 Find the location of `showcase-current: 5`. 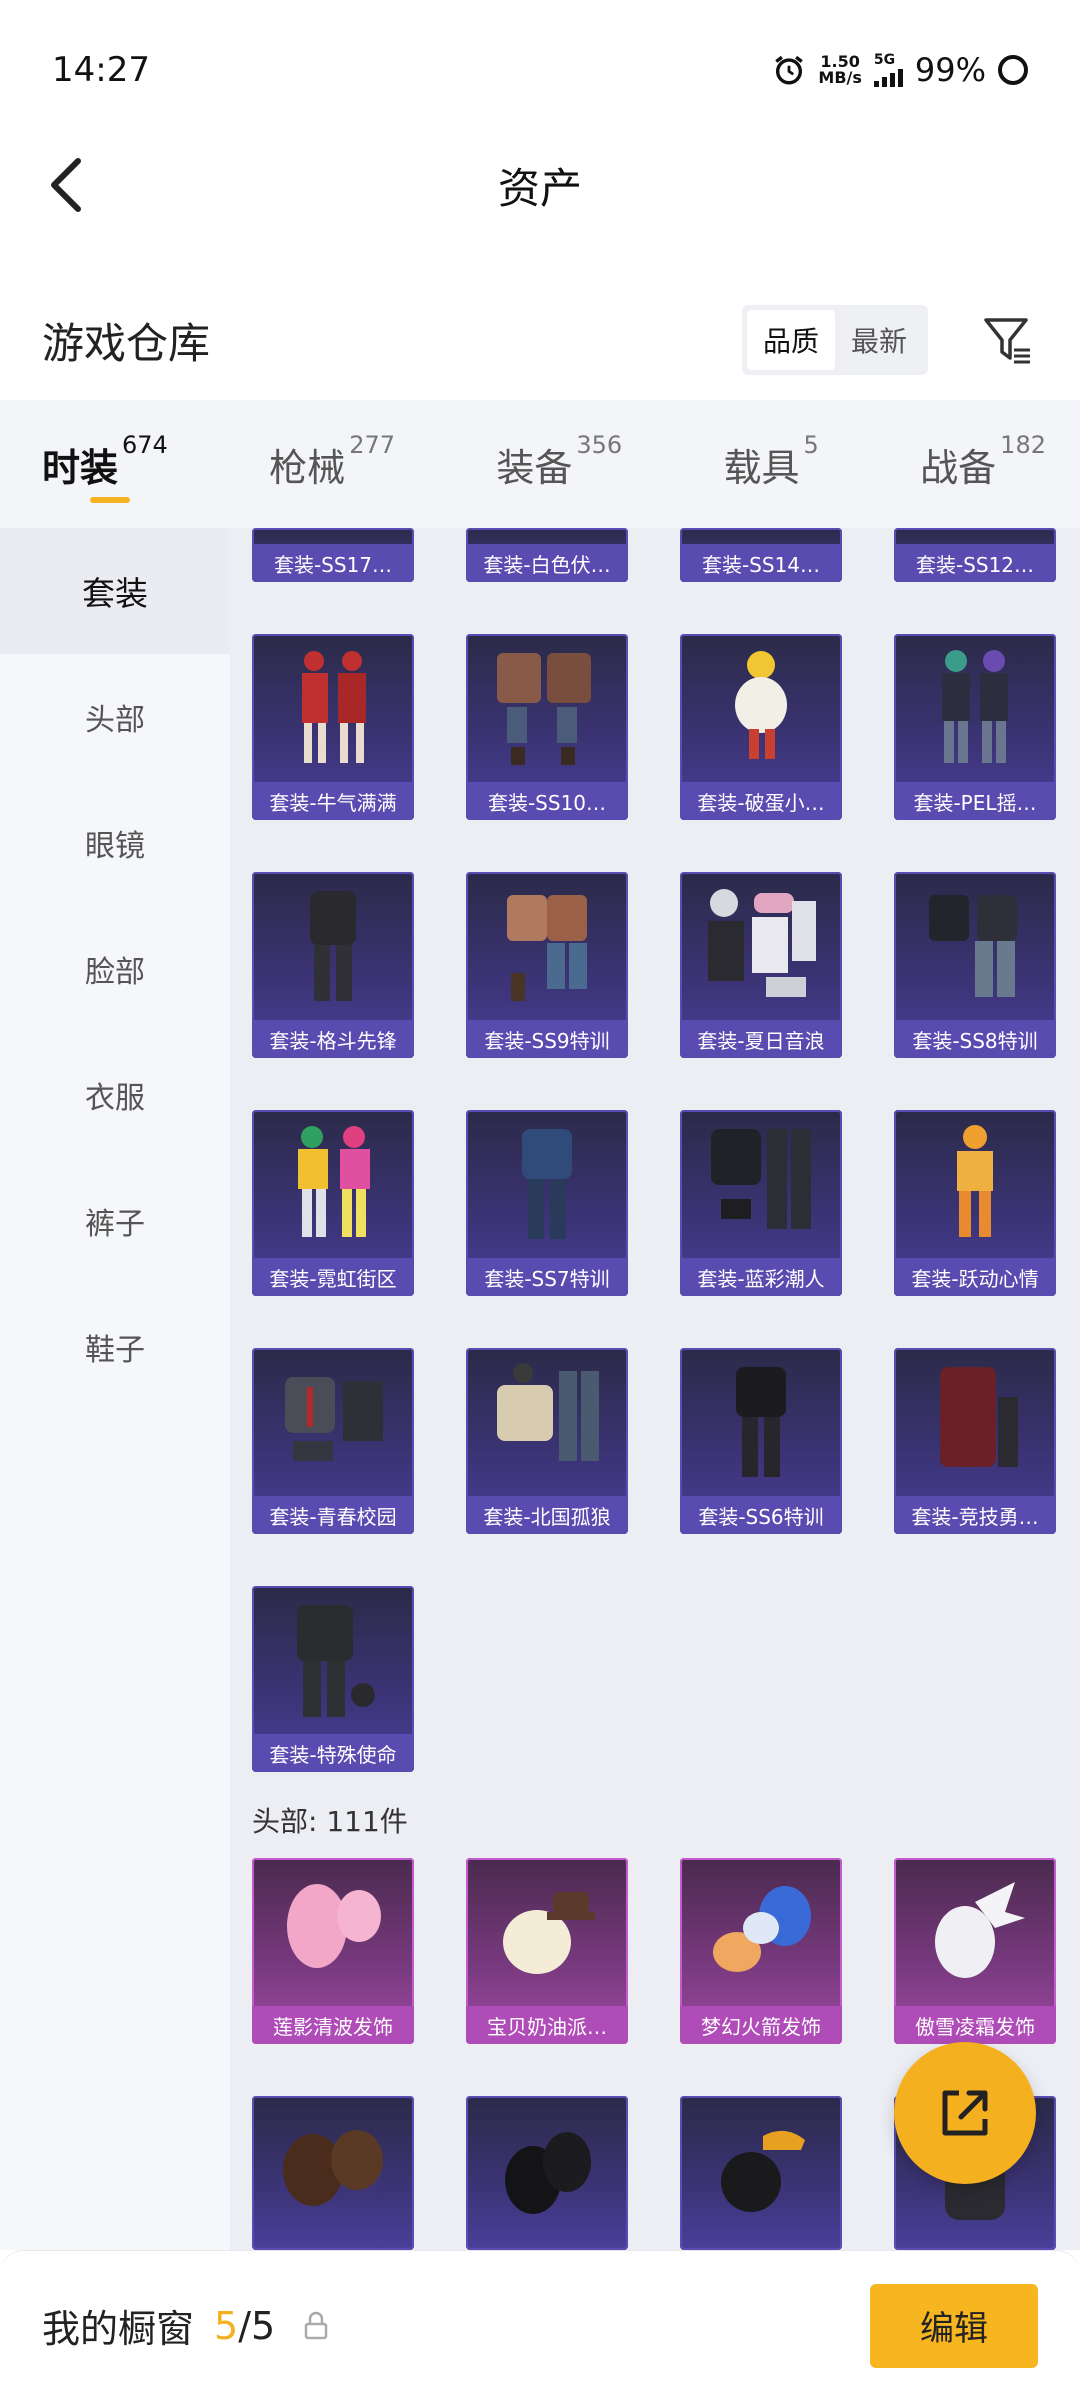

showcase-current: 5 is located at coordinates (226, 2325).